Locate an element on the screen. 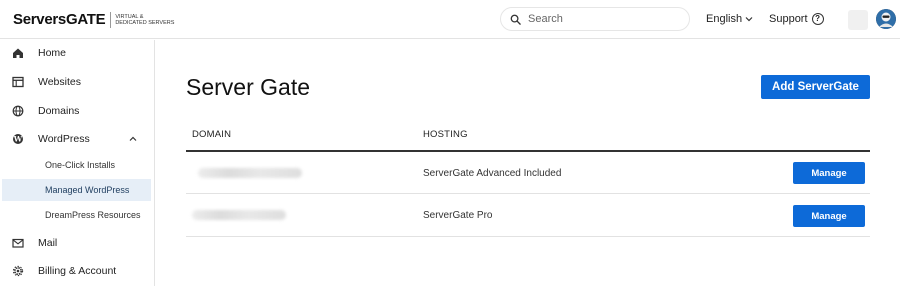 The image size is (900, 286). sidebar-item-label: Home is located at coordinates (52, 53).